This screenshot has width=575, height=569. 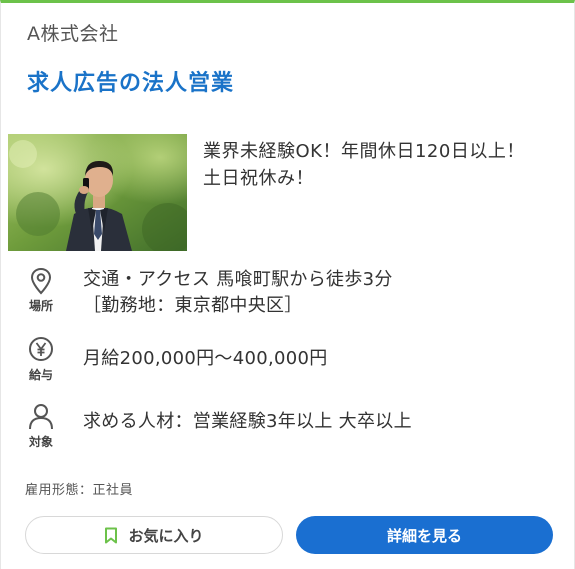 What do you see at coordinates (291, 433) in the screenshot?
I see `target-row: 対象 求める人材：営業経験3年以上 大卒以上` at bounding box center [291, 433].